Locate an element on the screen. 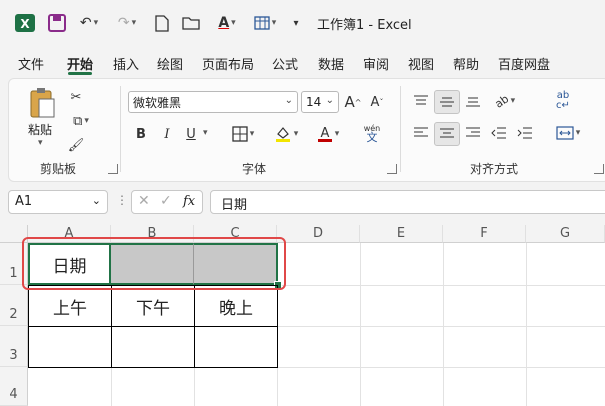  clipboard-launcher-icon is located at coordinates (113, 169).